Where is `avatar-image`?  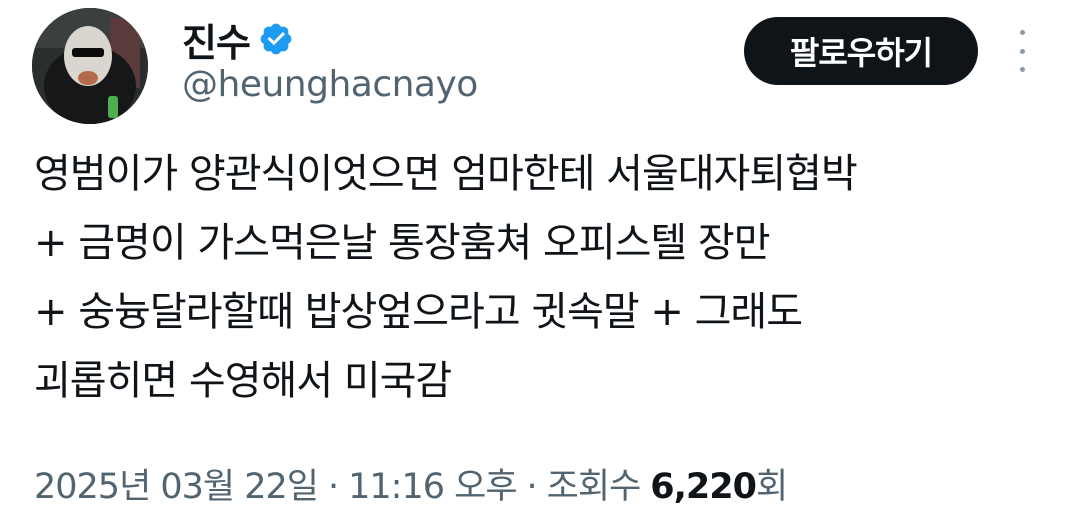
avatar-image is located at coordinates (90, 66).